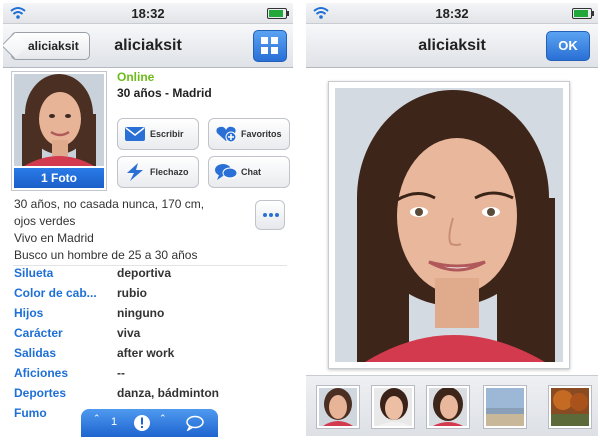 The height and width of the screenshot is (448, 600). What do you see at coordinates (54, 238) in the screenshot?
I see `description-line: Vivo en Madrid` at bounding box center [54, 238].